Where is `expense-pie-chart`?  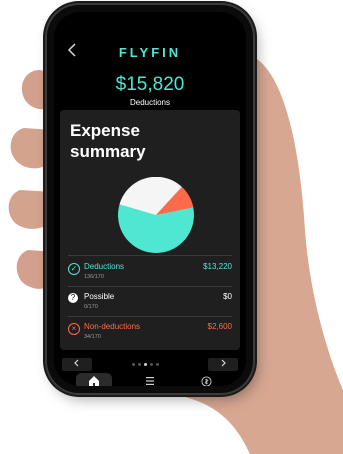 expense-pie-chart is located at coordinates (156, 215).